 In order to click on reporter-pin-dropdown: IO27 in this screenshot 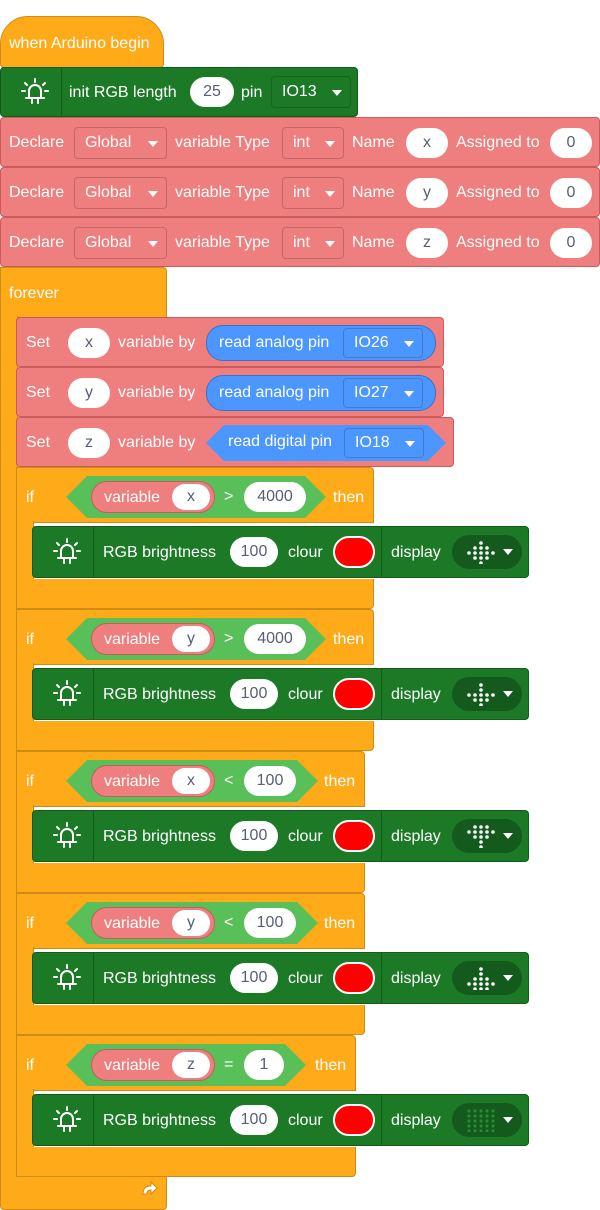, I will do `click(383, 393)`.